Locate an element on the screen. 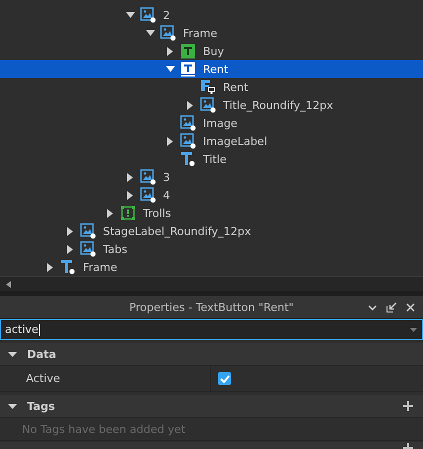  tree-item-label: StageLabel_Roundify_12px is located at coordinates (177, 231).